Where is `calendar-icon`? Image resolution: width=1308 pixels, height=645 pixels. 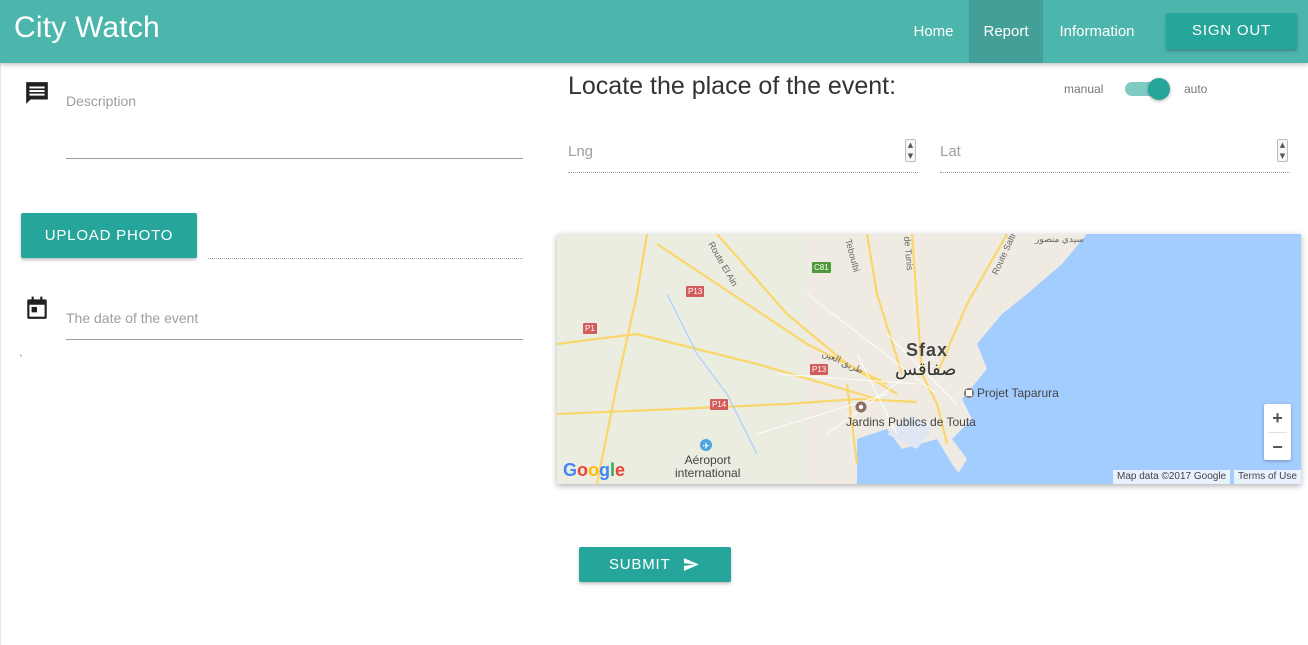 calendar-icon is located at coordinates (37, 307).